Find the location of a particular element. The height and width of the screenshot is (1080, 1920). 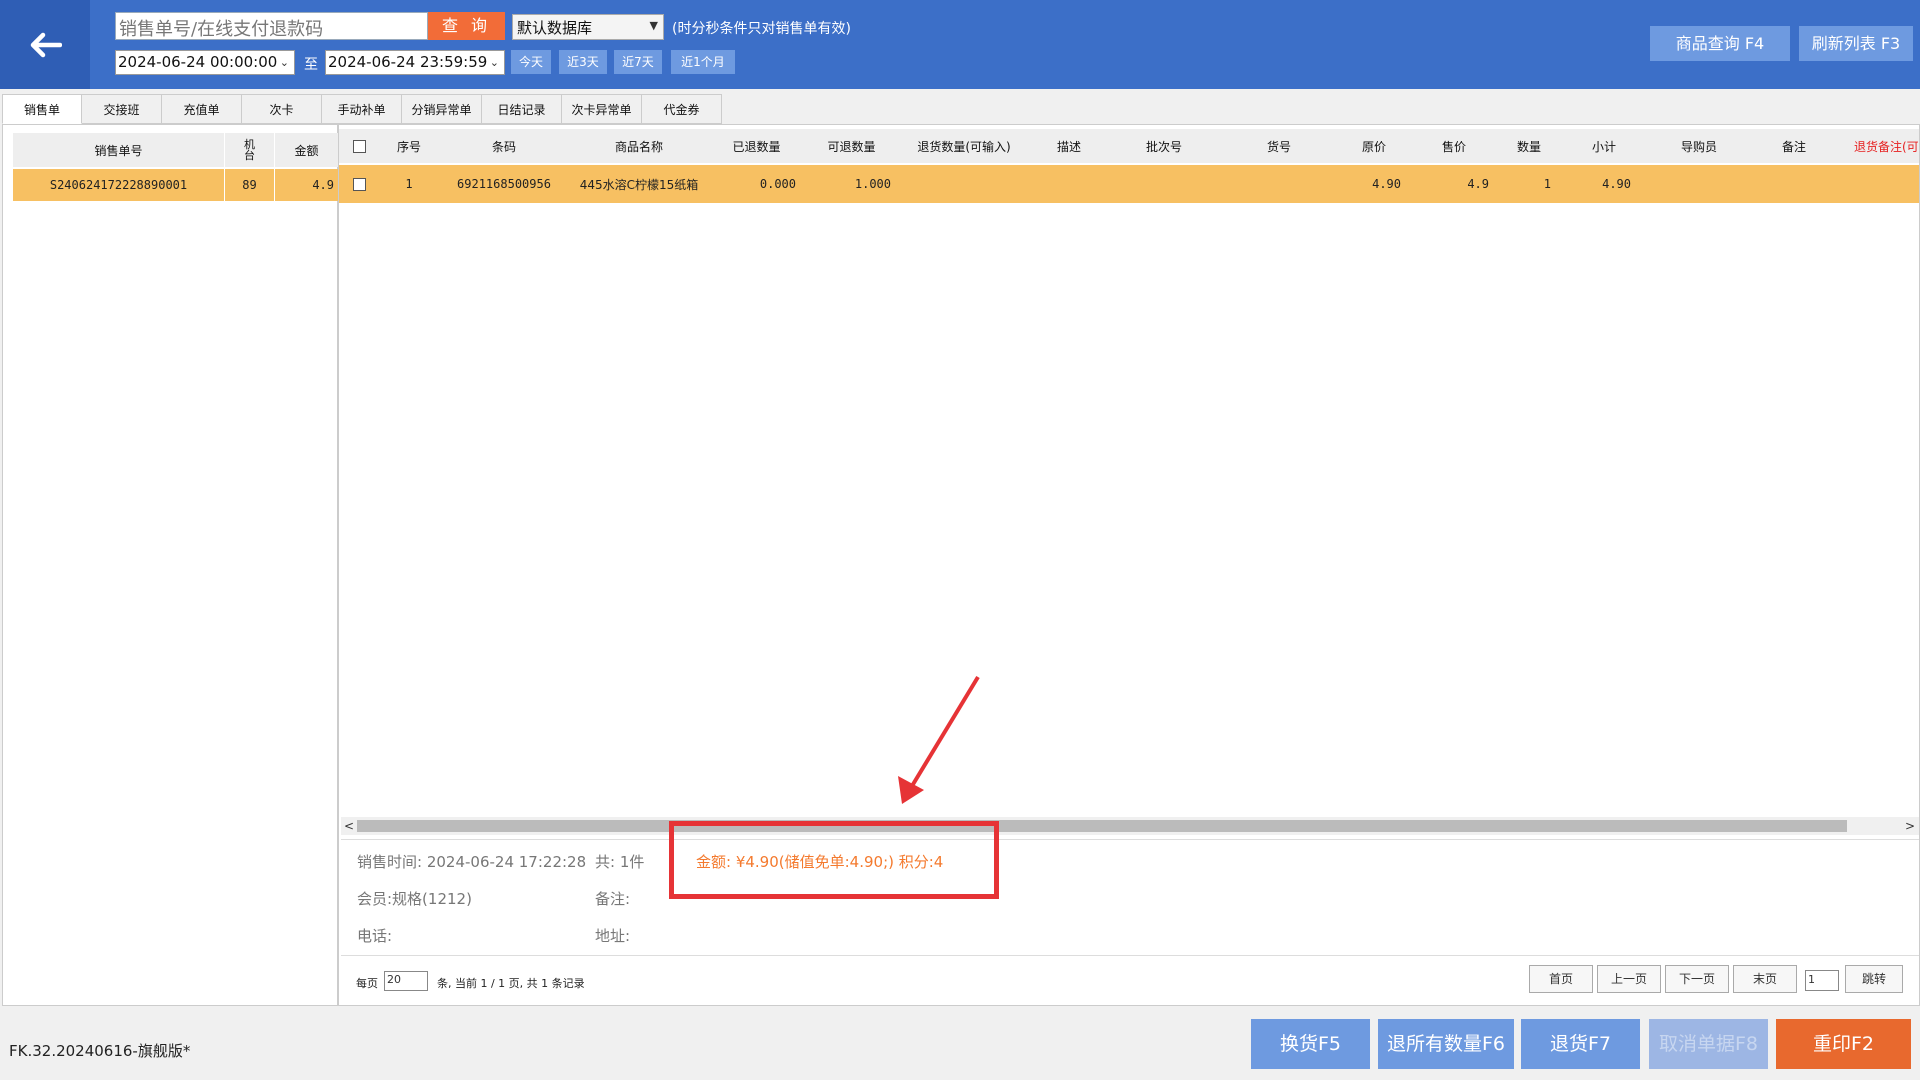

row-checkbox is located at coordinates (359, 184).